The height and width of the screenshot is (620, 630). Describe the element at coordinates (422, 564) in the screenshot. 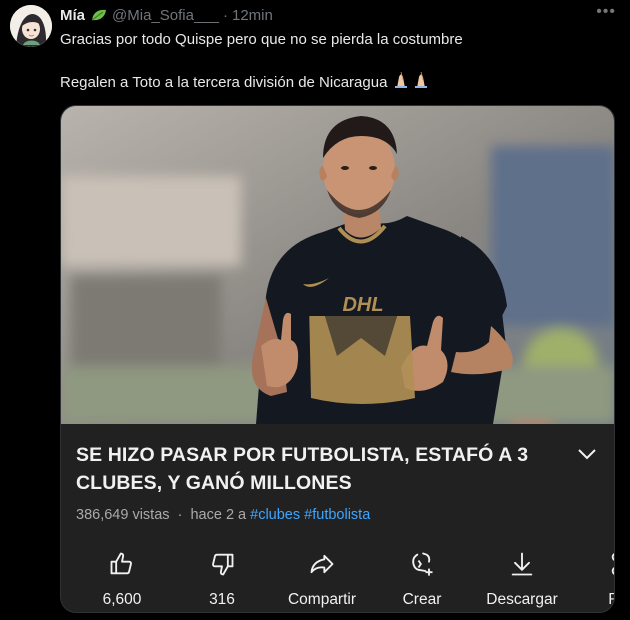

I see `remix-icon` at that location.